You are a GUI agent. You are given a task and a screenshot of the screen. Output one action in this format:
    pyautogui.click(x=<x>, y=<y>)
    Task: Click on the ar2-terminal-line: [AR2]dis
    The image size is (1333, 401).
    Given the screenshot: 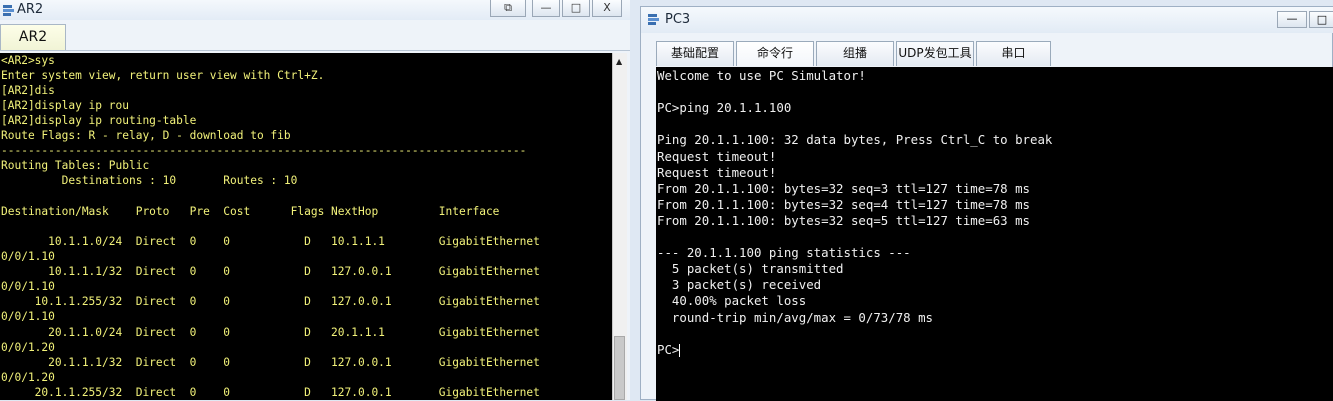 What is the action you would take?
    pyautogui.click(x=28, y=90)
    